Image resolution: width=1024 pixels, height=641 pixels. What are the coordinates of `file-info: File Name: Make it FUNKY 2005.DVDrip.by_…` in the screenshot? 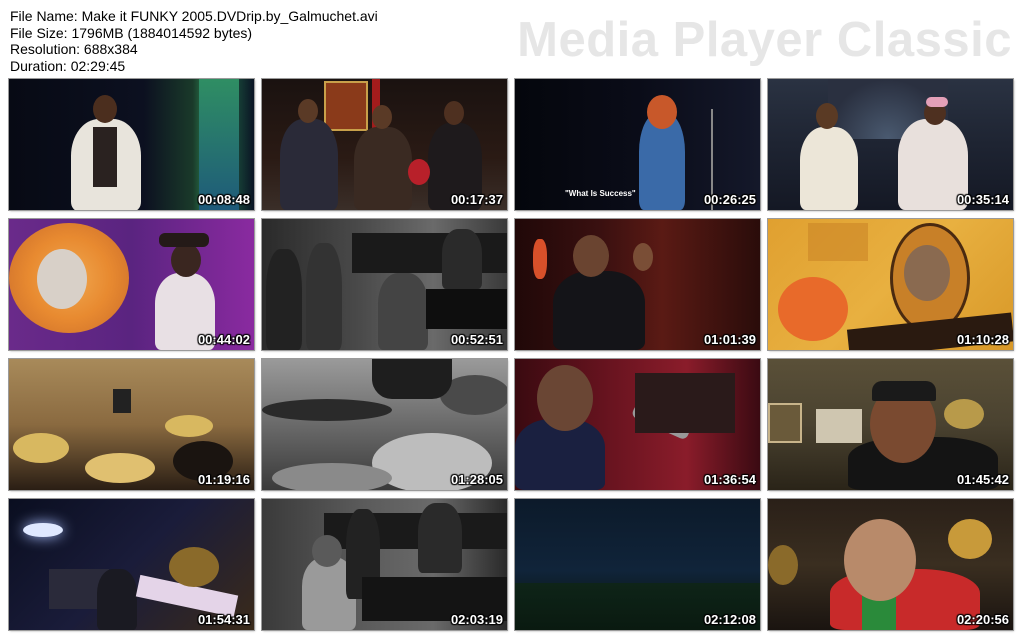 It's located at (194, 41).